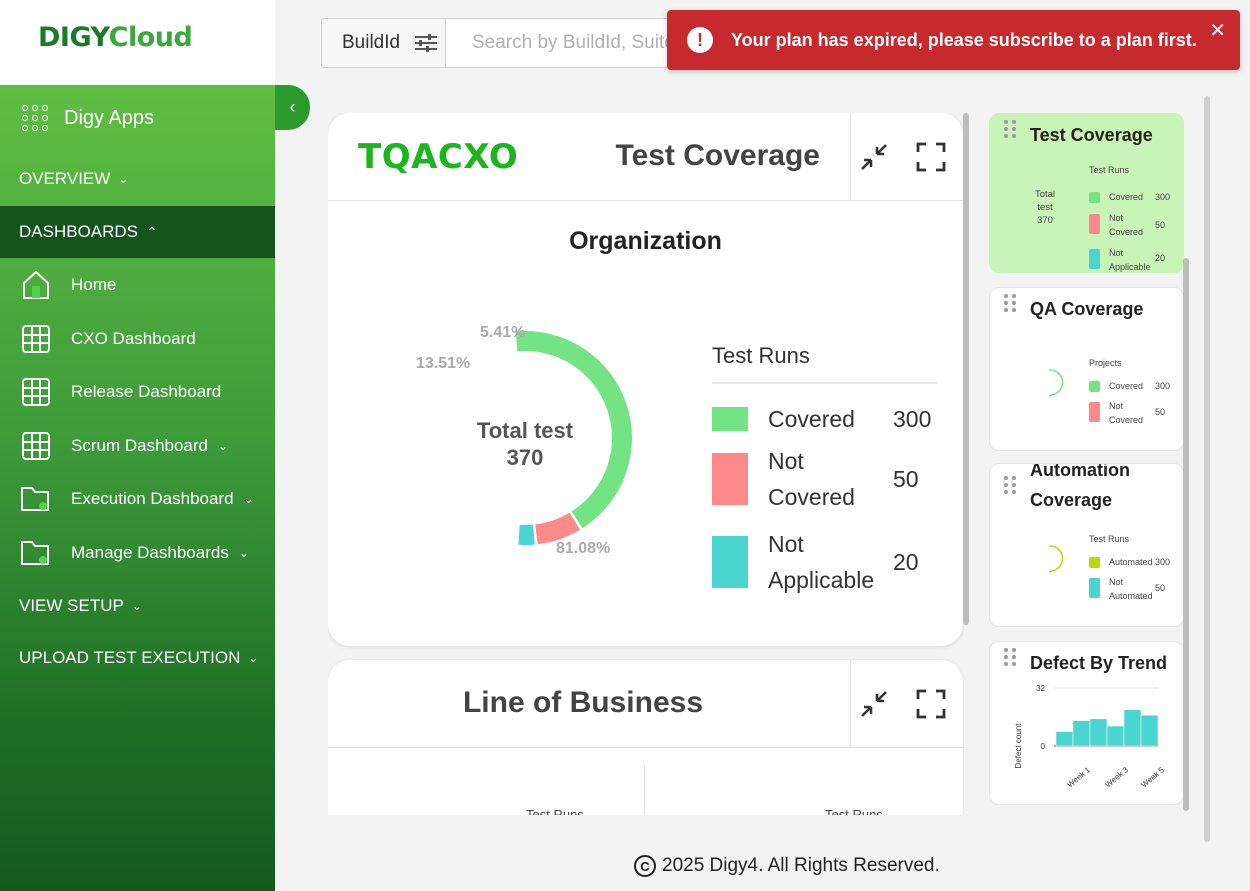 The image size is (1250, 891). What do you see at coordinates (36, 499) in the screenshot?
I see `folder-gear-icon` at bounding box center [36, 499].